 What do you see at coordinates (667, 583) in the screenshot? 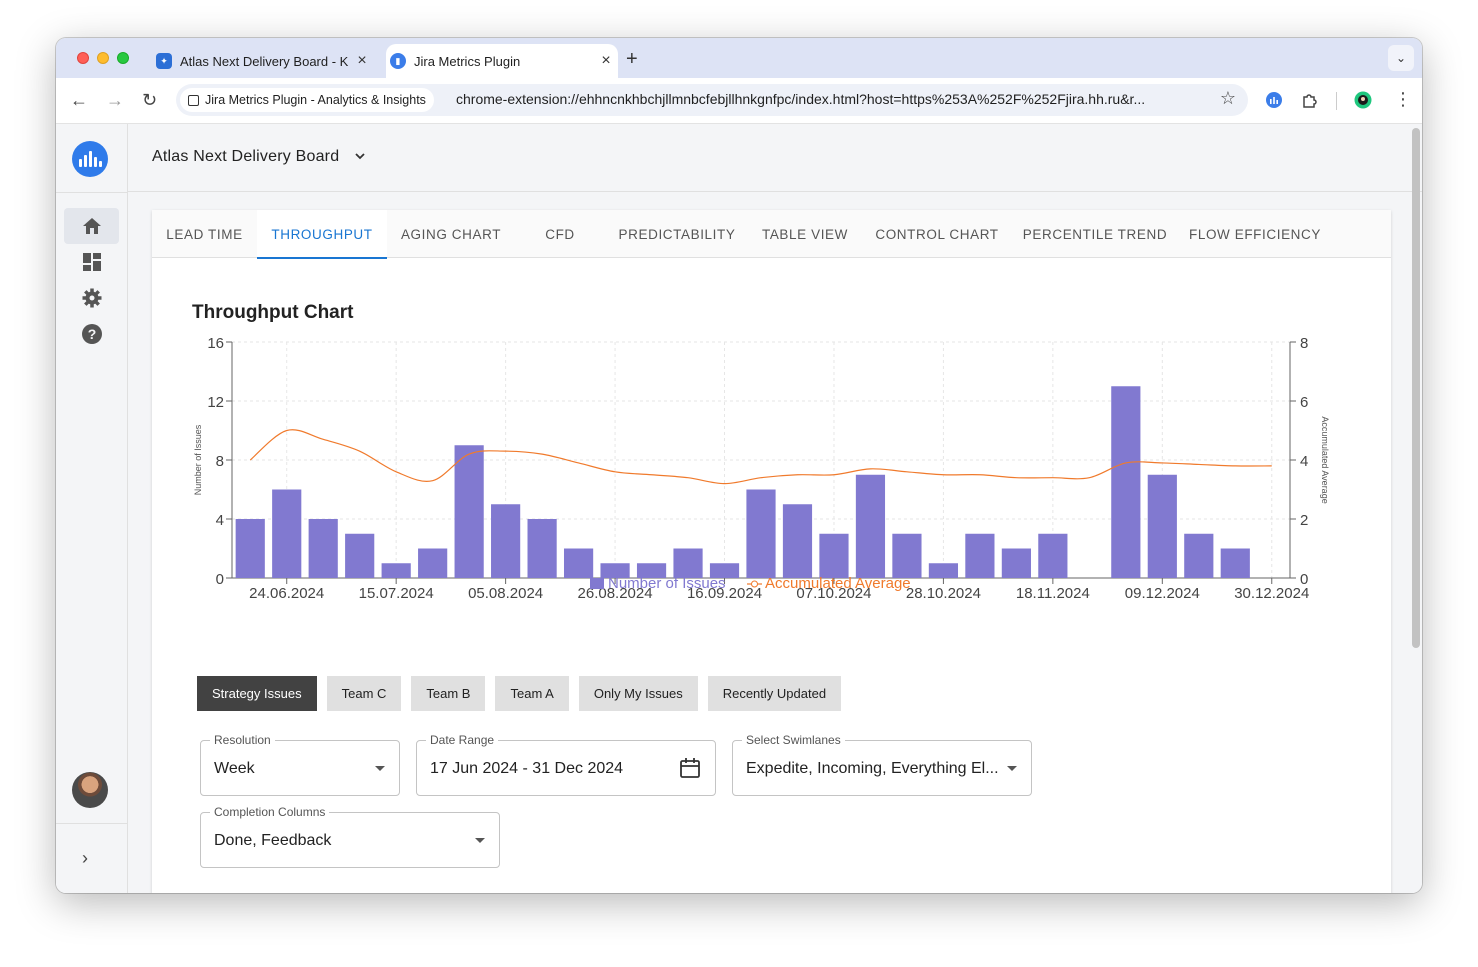
I see `legend-label-bars: Number of Issues` at bounding box center [667, 583].